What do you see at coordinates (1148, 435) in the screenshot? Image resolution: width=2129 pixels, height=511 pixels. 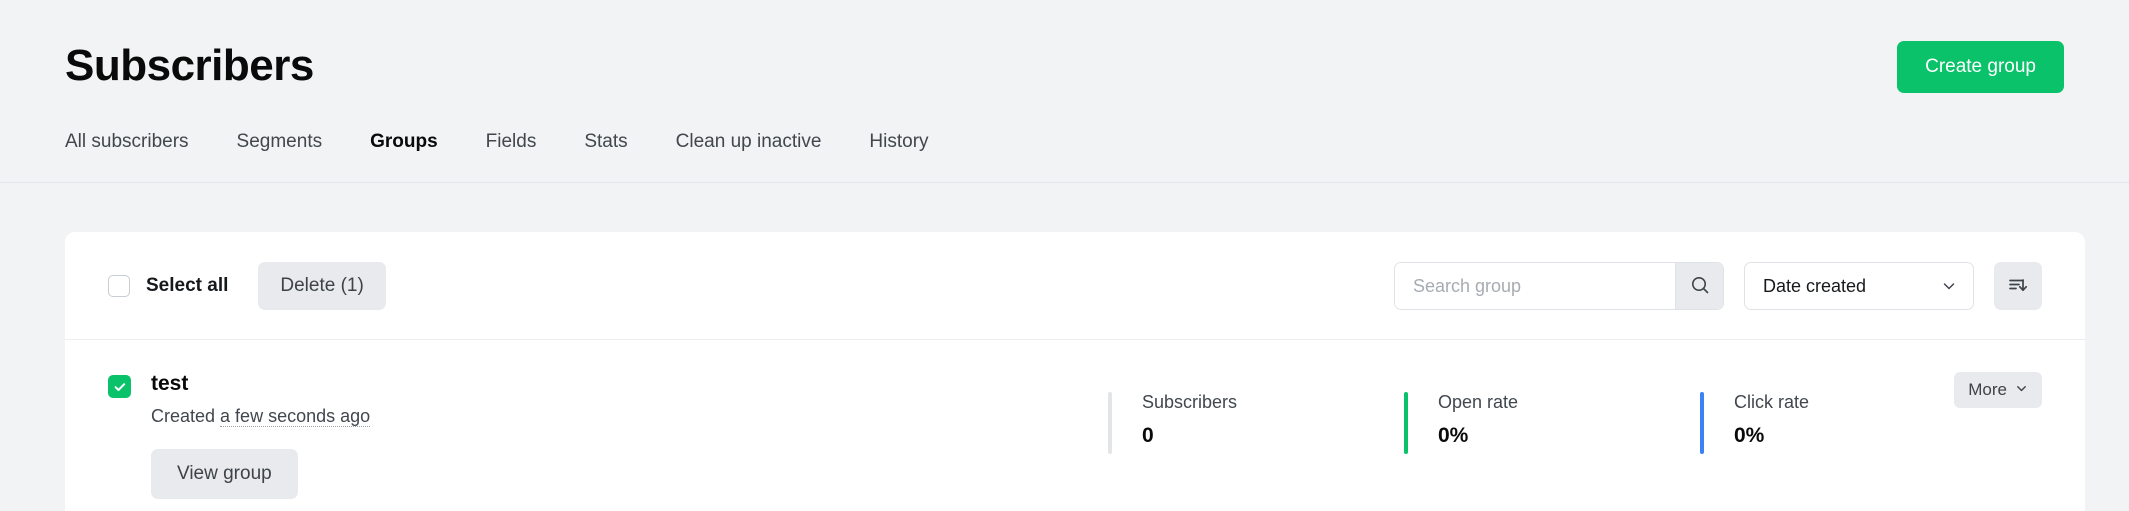 I see `stat-subscribers-value: 0` at bounding box center [1148, 435].